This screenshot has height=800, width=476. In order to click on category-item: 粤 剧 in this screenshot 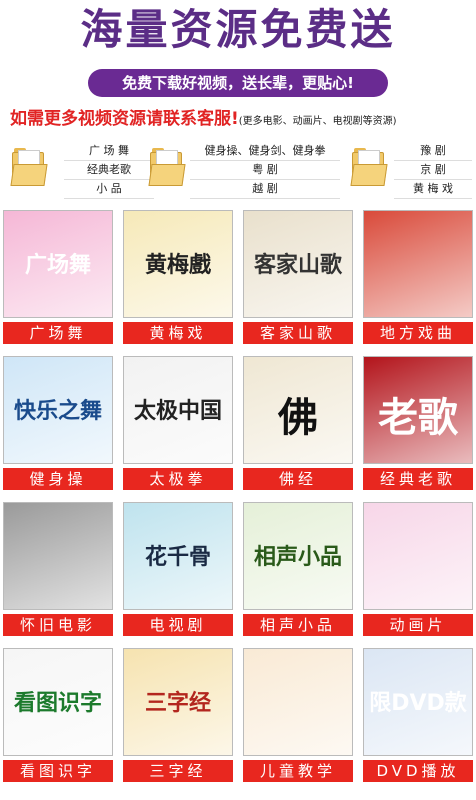, I will do `click(265, 170)`.